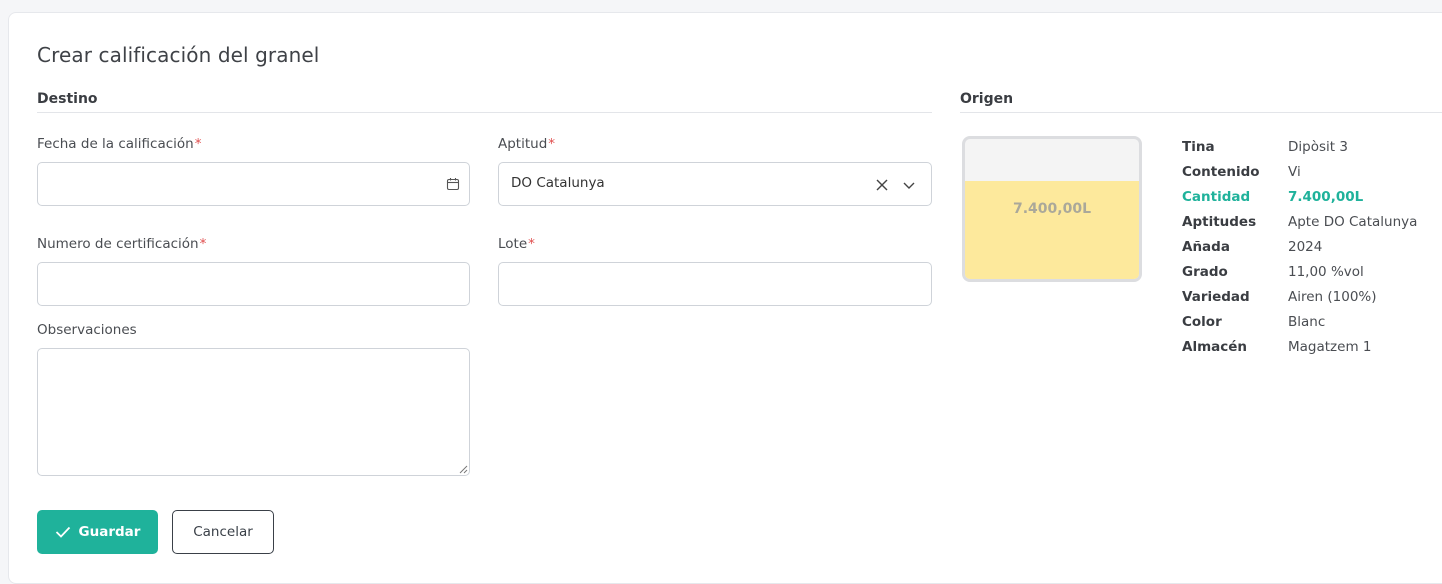  What do you see at coordinates (484, 112) in the screenshot?
I see `destino-divider` at bounding box center [484, 112].